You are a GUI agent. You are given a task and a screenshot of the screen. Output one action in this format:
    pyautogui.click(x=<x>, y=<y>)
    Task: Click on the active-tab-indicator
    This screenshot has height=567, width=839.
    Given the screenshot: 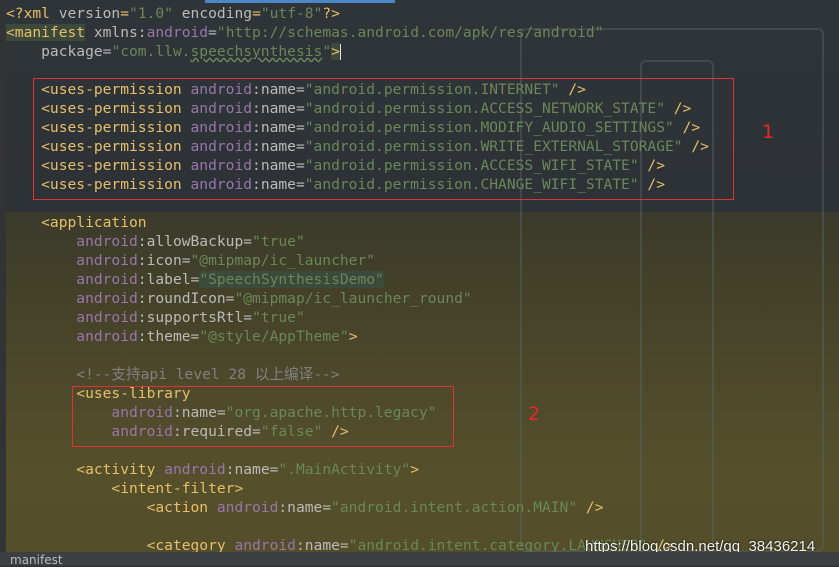 What is the action you would take?
    pyautogui.click(x=300, y=1)
    